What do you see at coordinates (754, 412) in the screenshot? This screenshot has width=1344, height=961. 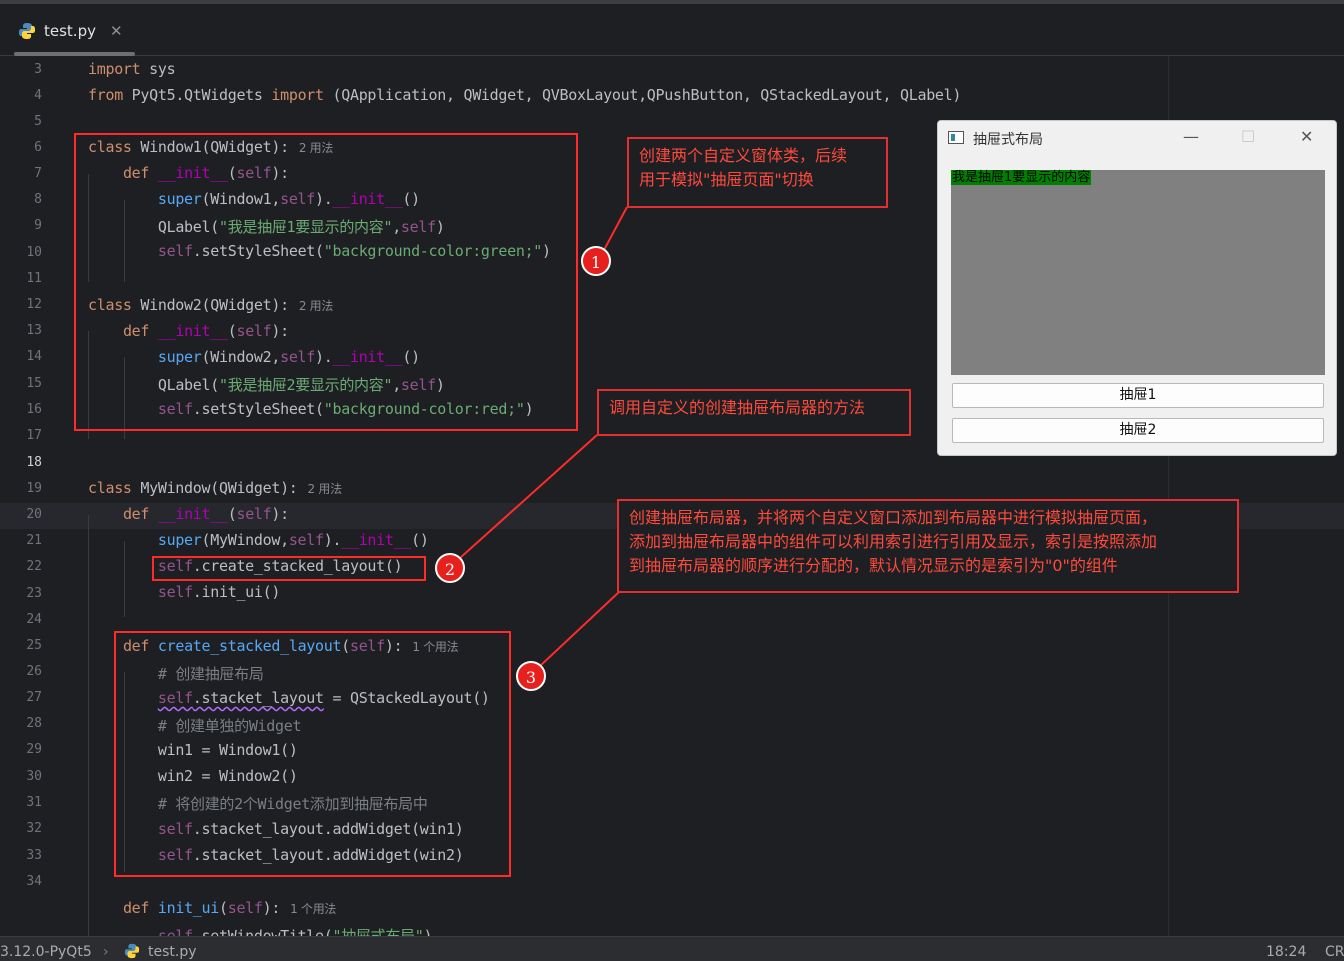 I see `annotation-callout-2: 调用自定义的创建抽屉布局器的方法` at bounding box center [754, 412].